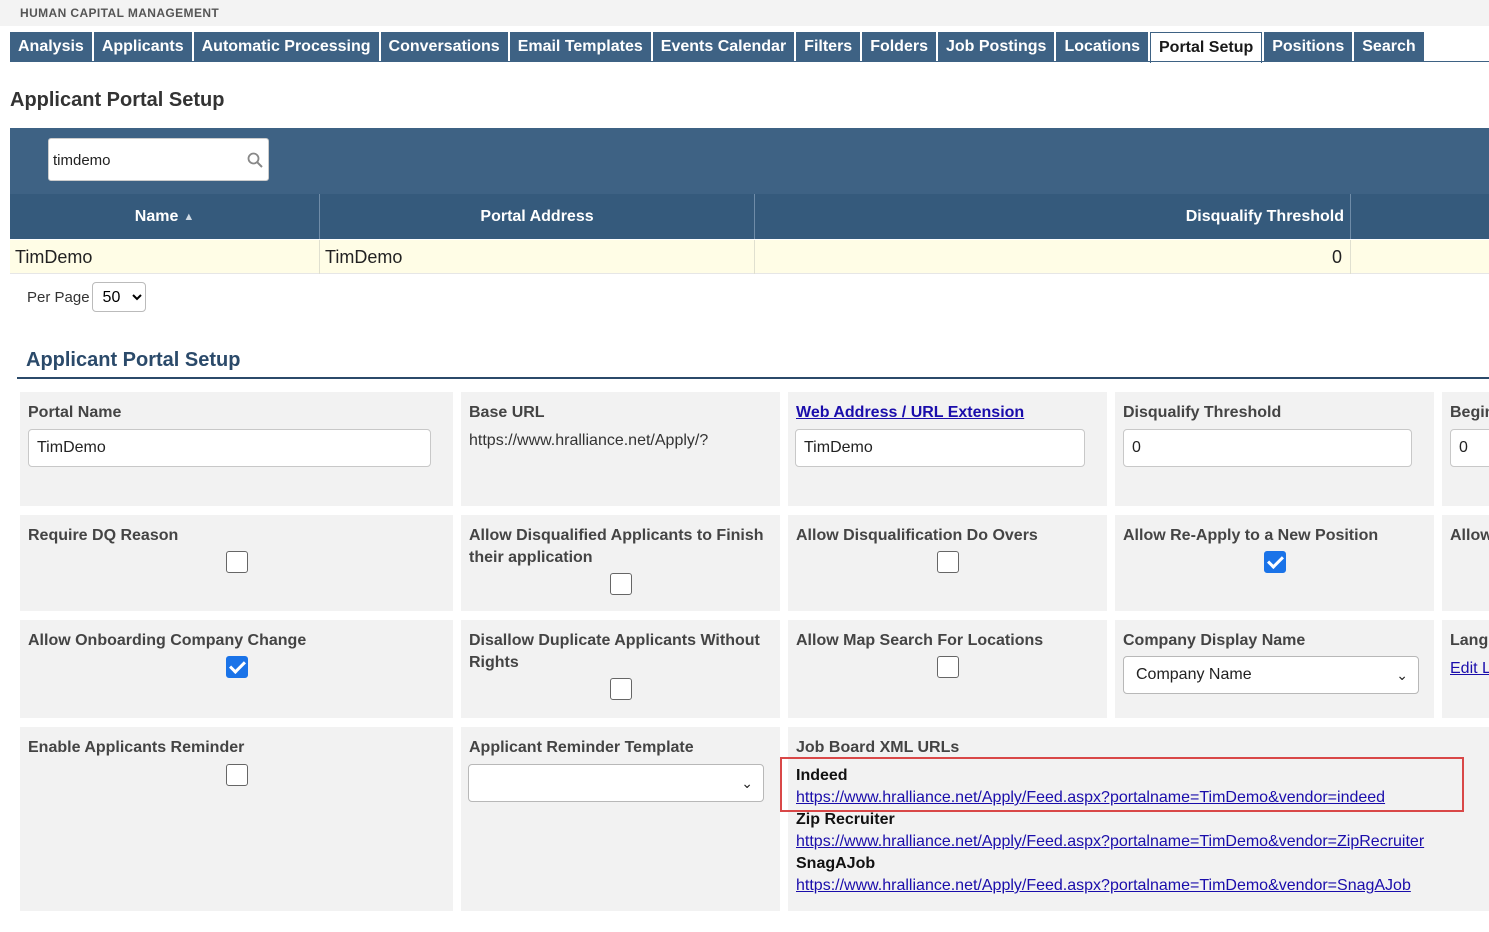  I want to click on pager: Per Page 50, so click(86, 297).